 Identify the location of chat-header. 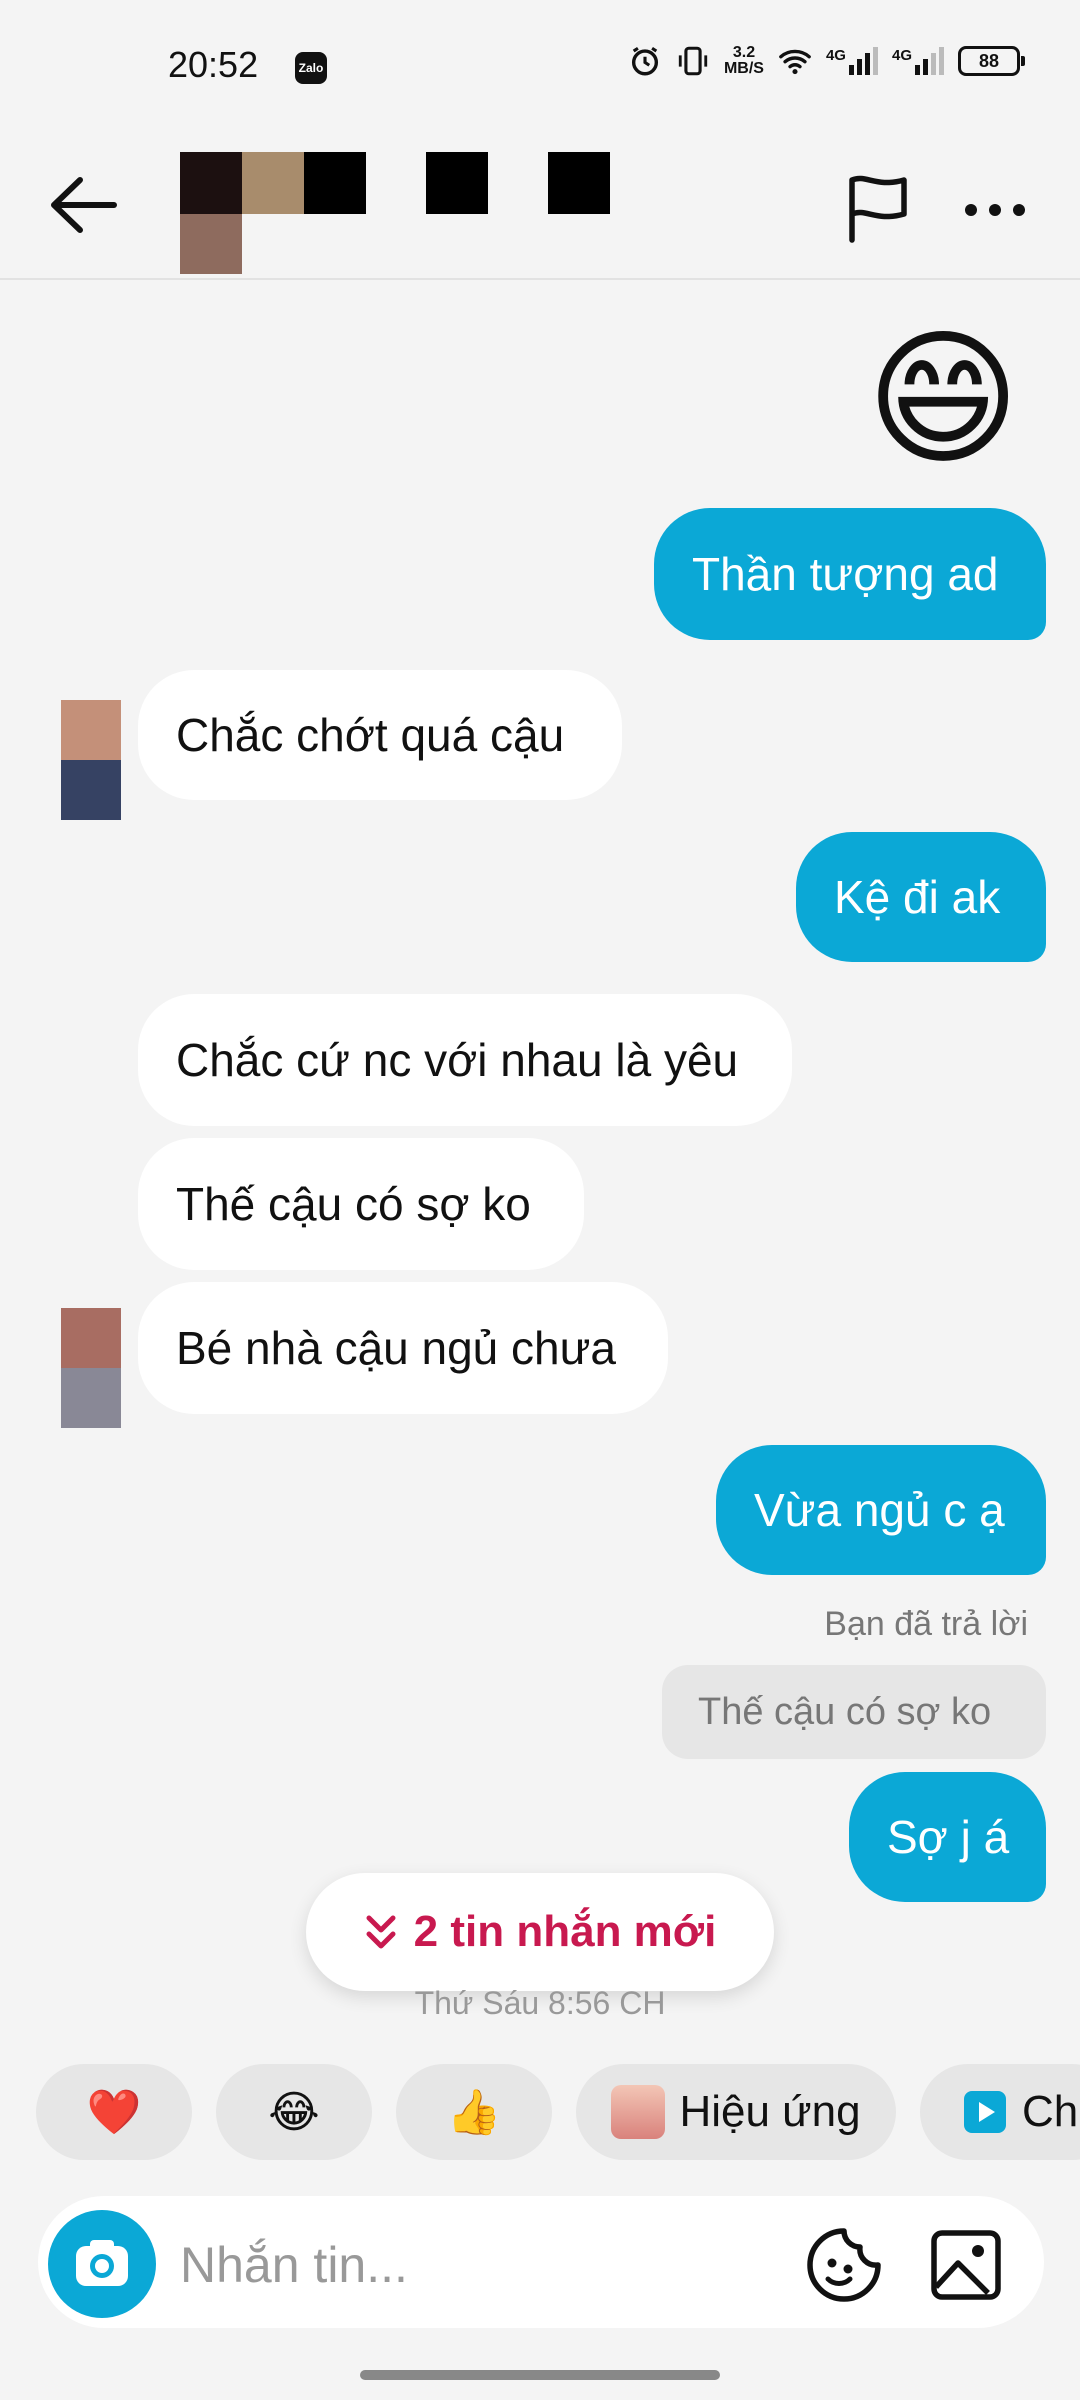
(540, 205).